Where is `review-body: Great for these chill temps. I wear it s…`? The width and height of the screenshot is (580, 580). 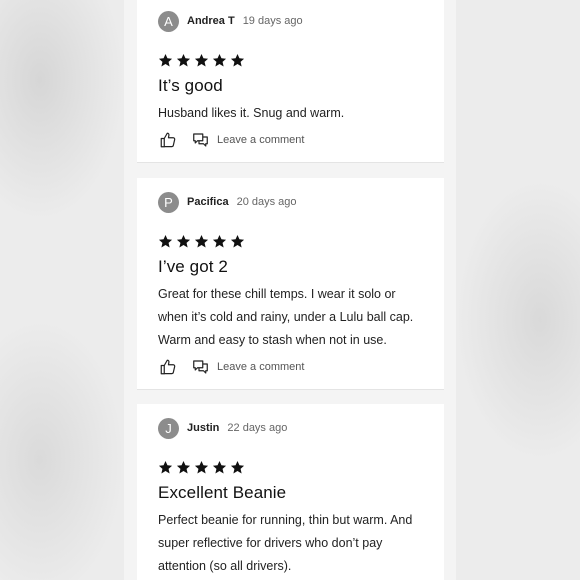
review-body: Great for these chill temps. I wear it s… is located at coordinates (286, 317).